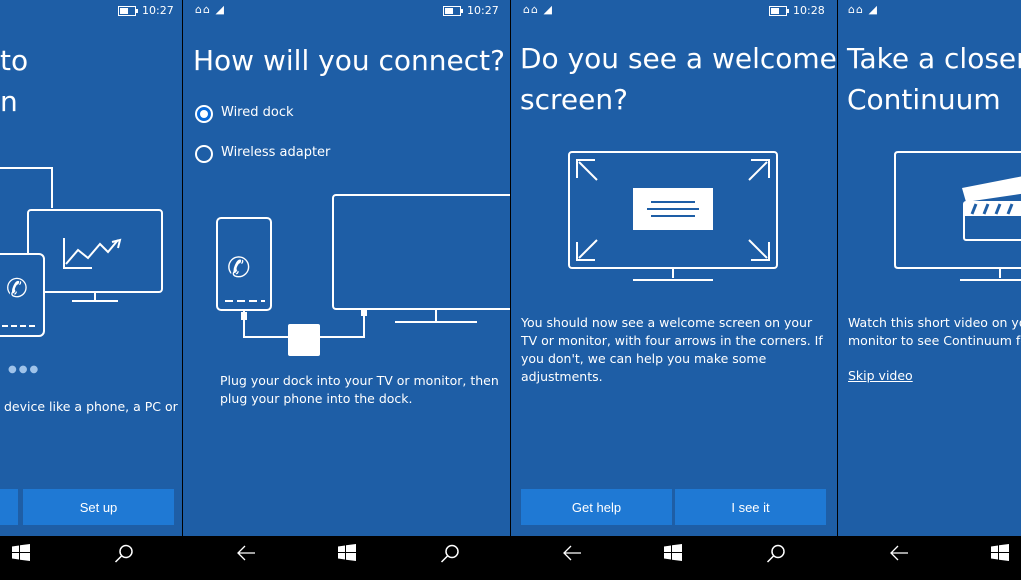 The image size is (1021, 580). I want to click on nav-bar, so click(510, 558).